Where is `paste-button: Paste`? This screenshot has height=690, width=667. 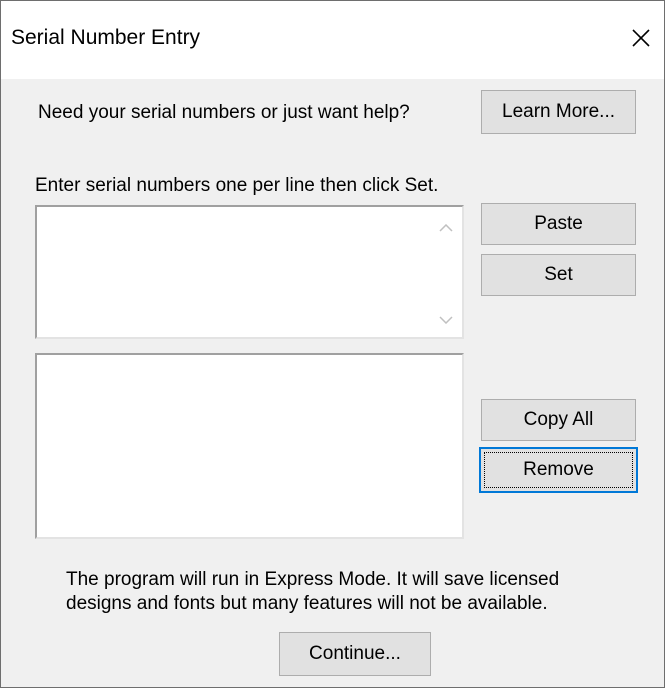
paste-button: Paste is located at coordinates (558, 224).